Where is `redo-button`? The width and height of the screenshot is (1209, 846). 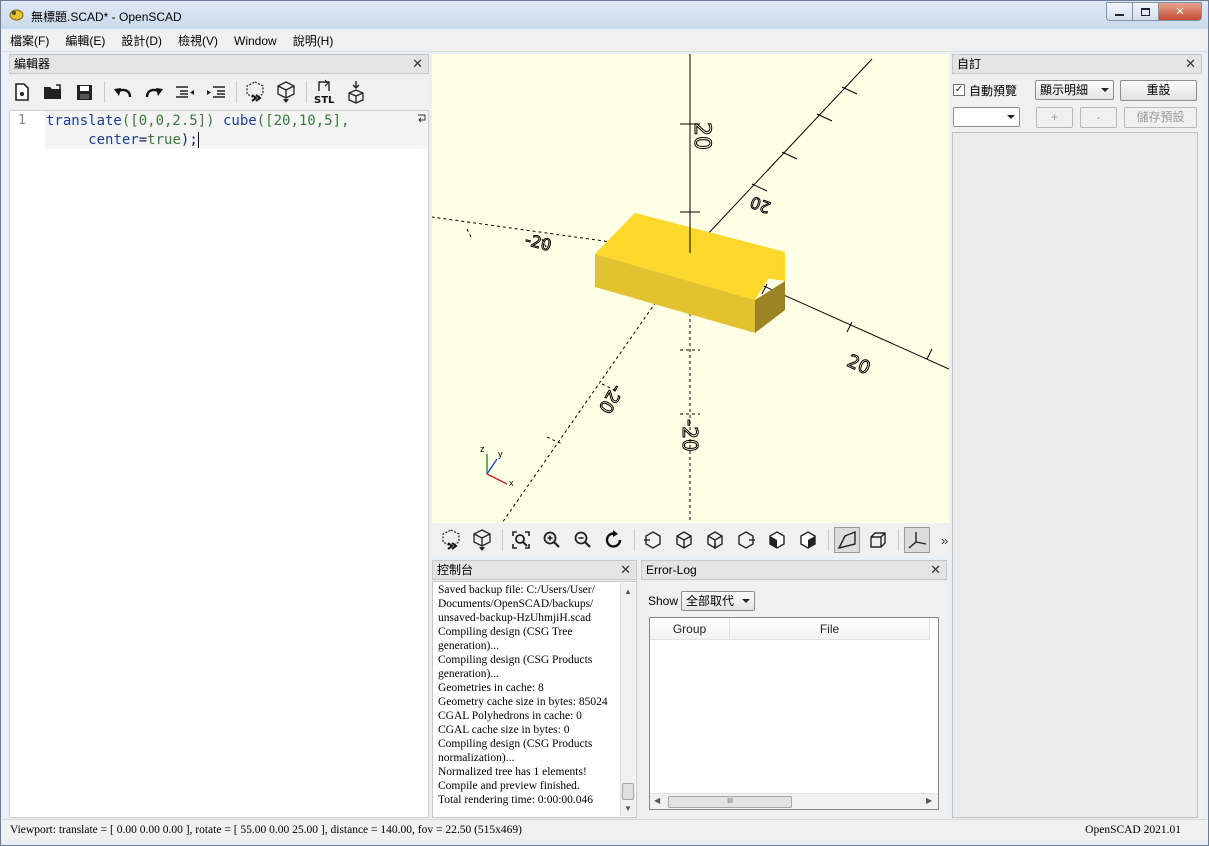
redo-button is located at coordinates (154, 92).